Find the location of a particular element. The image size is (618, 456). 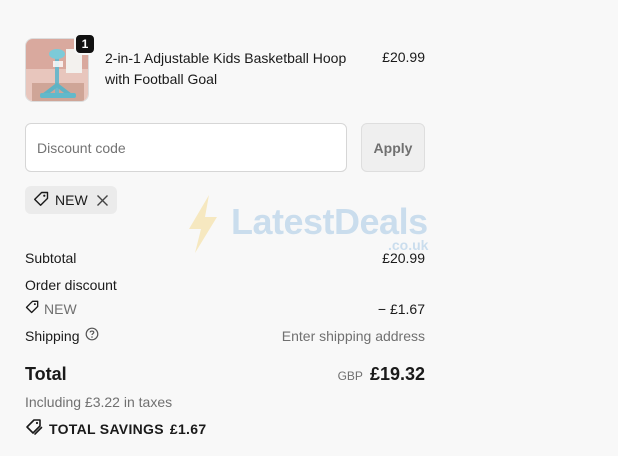

applied-code: NEW is located at coordinates (71, 200).